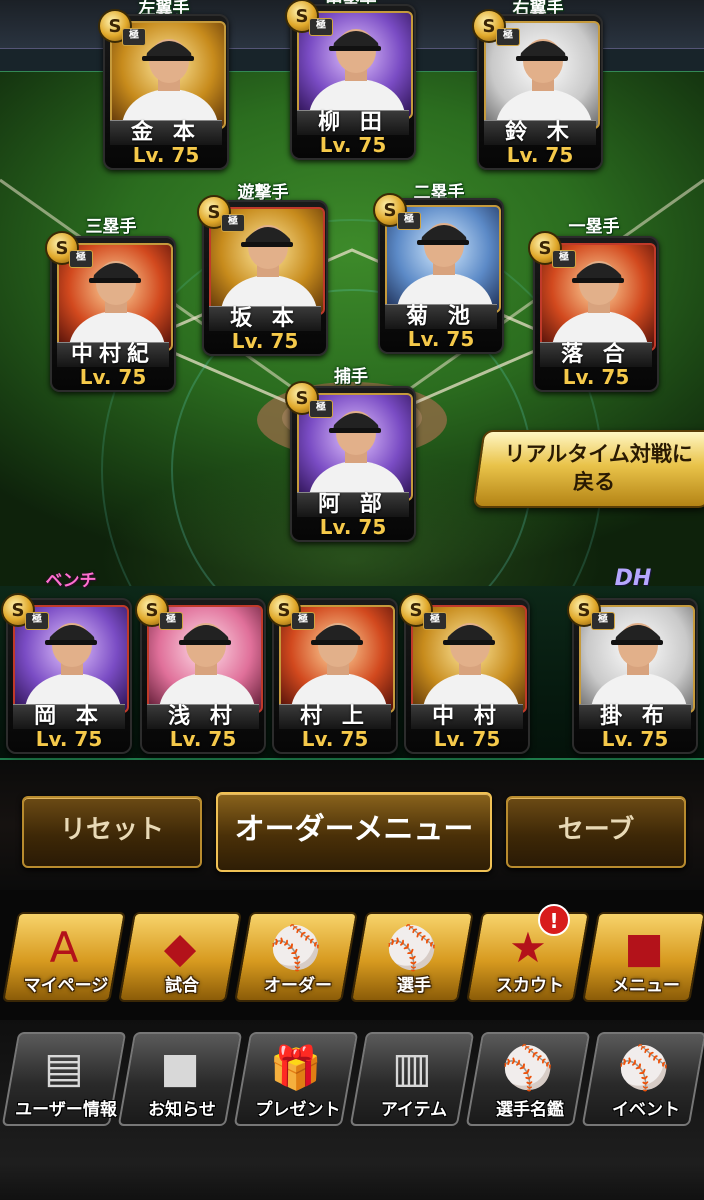 The height and width of the screenshot is (1200, 704). I want to click on field-rf-player-card: 鈴 木 Lv. 75 S 極, so click(537, 89).